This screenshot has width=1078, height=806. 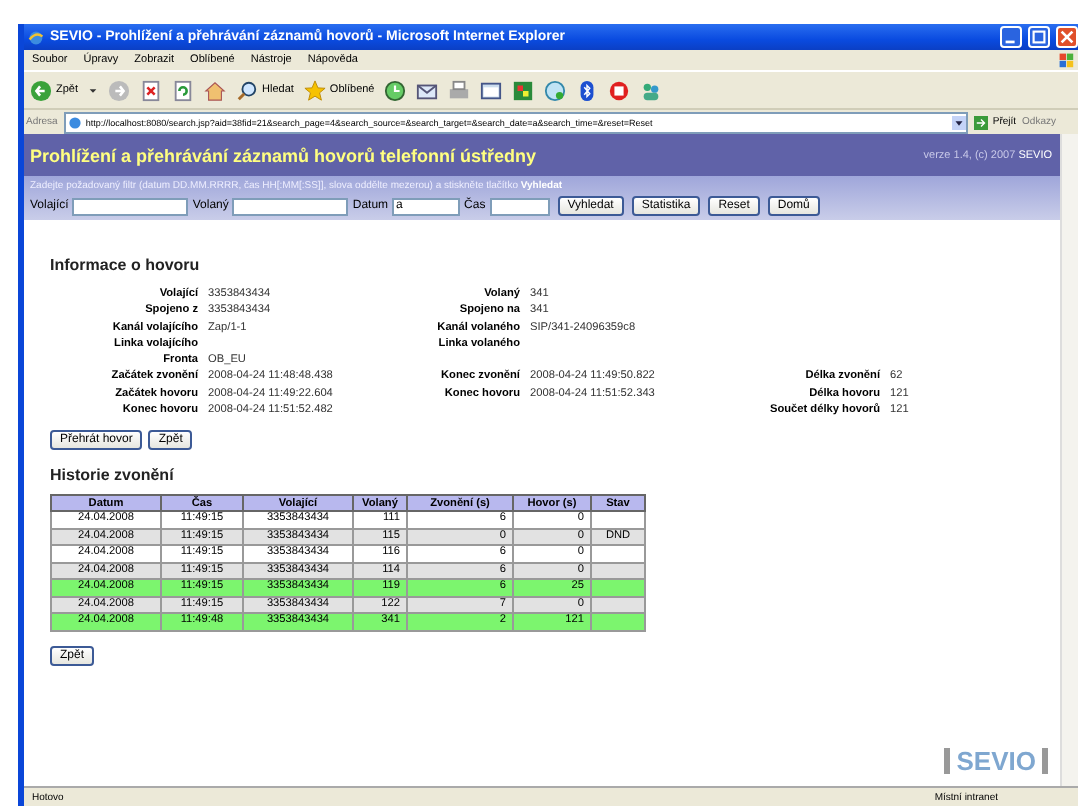 I want to click on sevio-logo: SEVIO, so click(x=996, y=761).